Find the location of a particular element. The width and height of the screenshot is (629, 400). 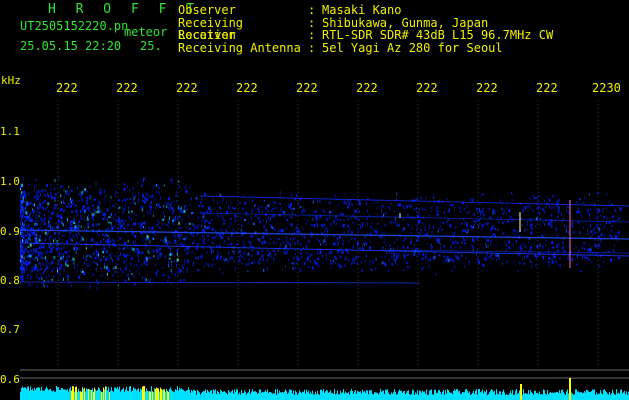

y-tick-label: 0.8 is located at coordinates (10, 280).